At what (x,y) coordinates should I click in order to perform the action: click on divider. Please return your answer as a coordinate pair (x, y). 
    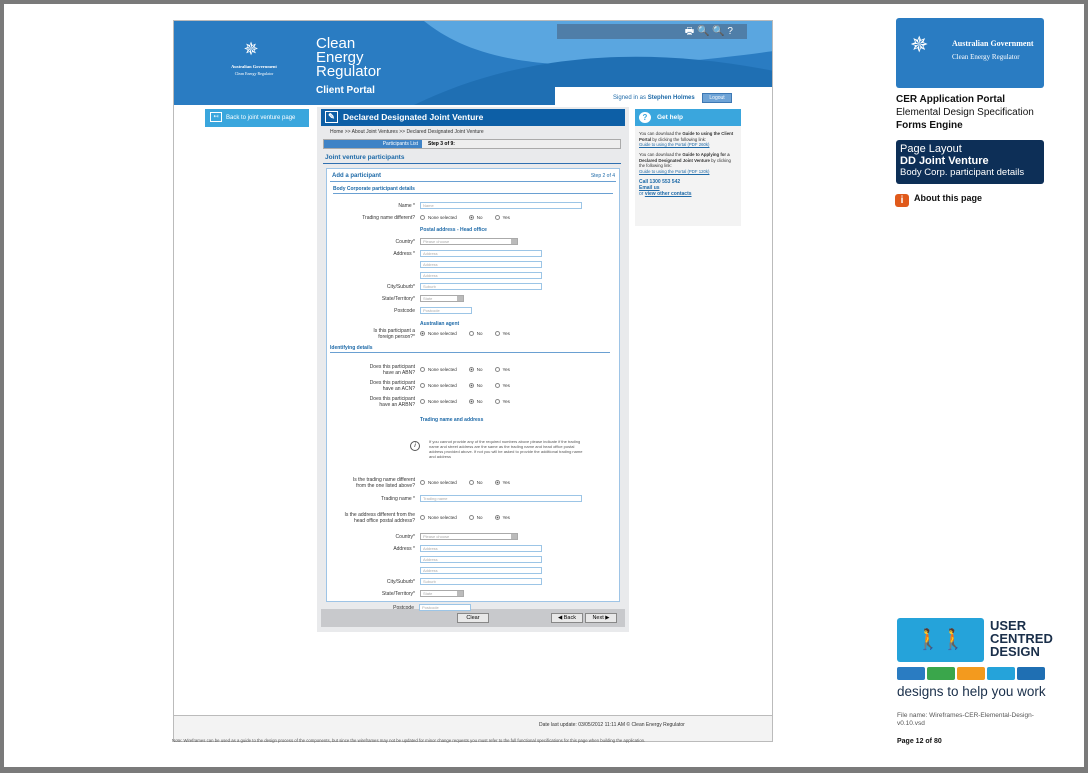
    Looking at the image, I should click on (473, 181).